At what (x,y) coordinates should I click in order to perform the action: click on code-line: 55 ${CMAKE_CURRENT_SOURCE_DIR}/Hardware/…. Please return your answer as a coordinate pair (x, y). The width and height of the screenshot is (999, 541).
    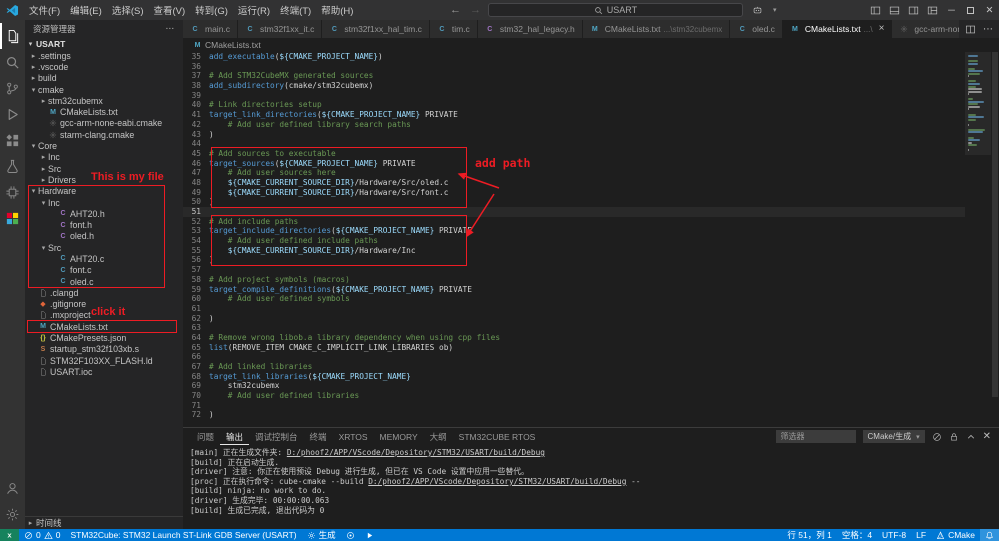
    Looking at the image, I should click on (574, 251).